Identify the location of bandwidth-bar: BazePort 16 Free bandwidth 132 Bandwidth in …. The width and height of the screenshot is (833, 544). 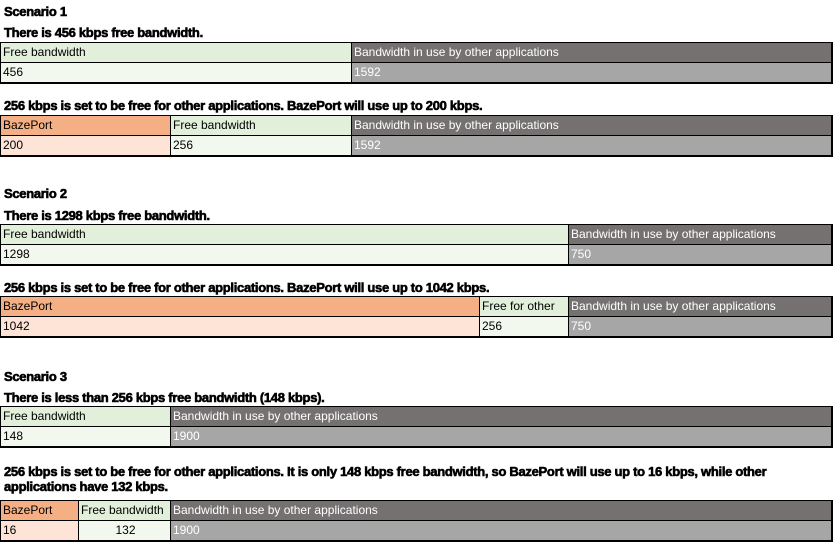
(416, 521).